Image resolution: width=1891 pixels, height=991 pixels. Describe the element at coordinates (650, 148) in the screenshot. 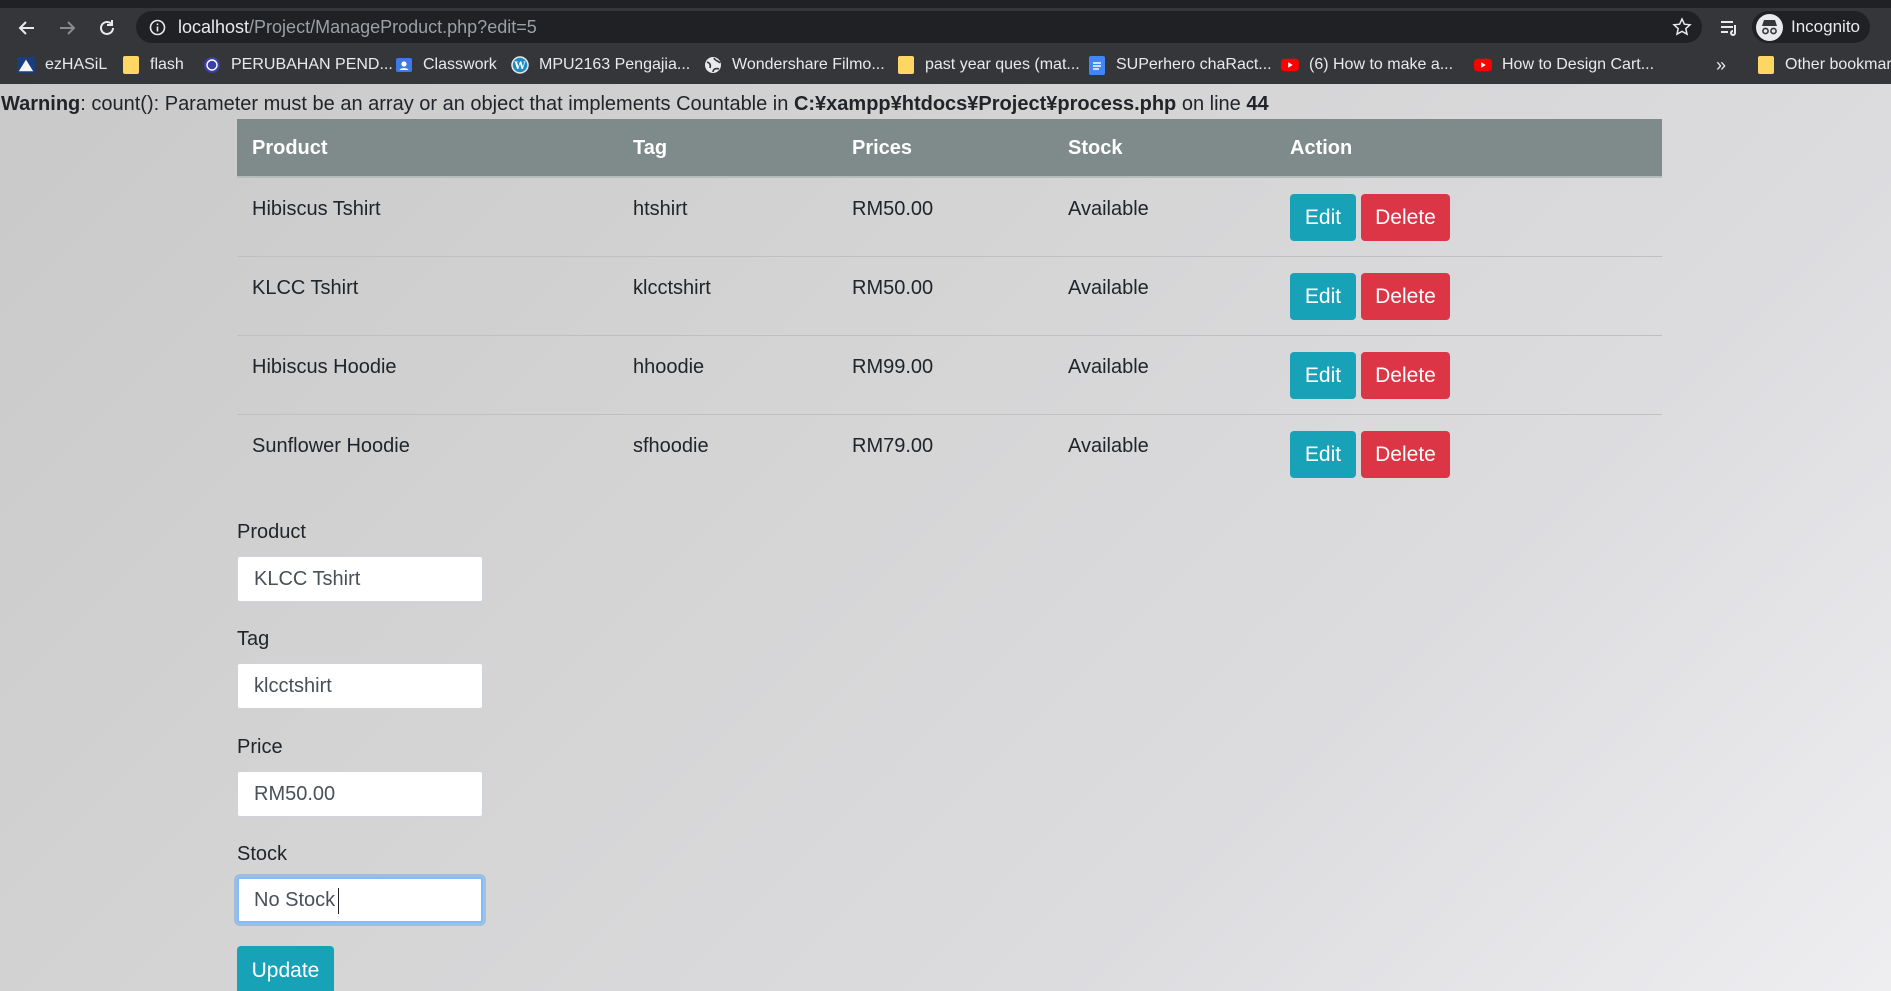

I see `header-tag: Tag` at that location.